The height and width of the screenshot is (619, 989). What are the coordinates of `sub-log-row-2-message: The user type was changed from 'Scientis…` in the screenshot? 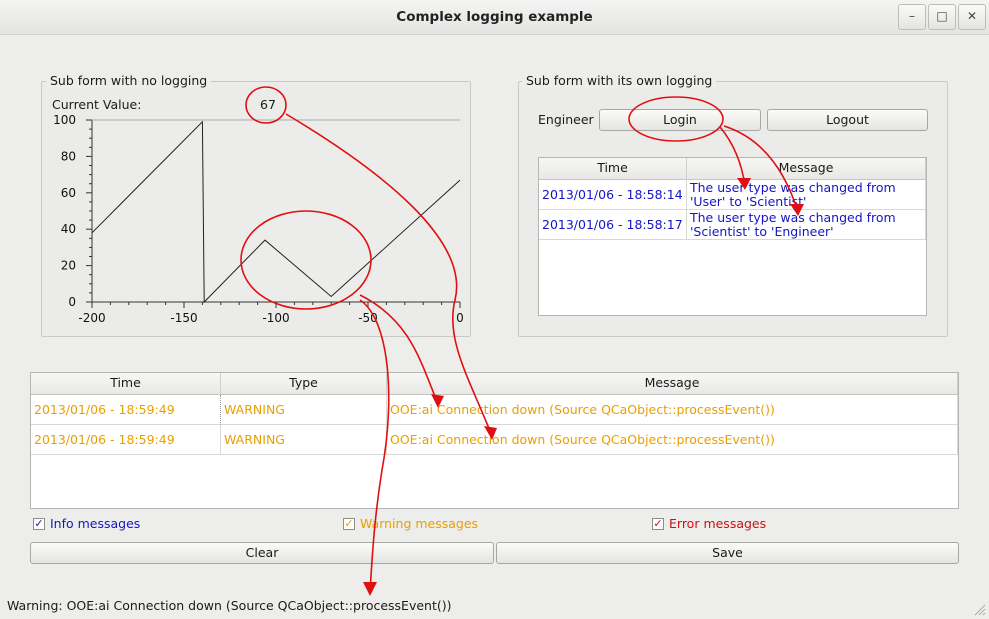 It's located at (806, 225).